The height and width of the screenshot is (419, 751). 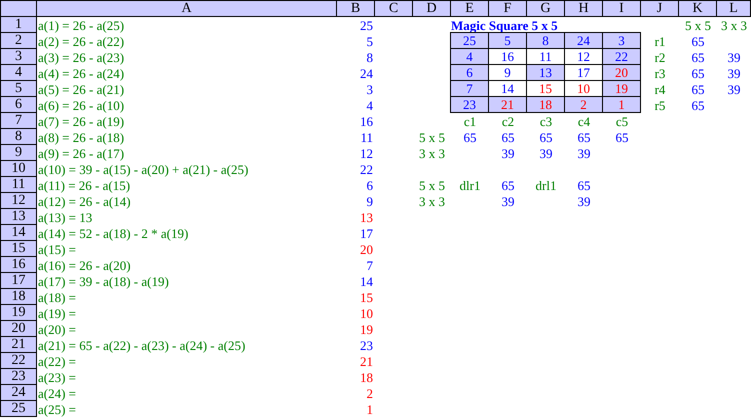 I want to click on table-cell-text: a(3) = 26 - a(23), so click(x=81, y=57).